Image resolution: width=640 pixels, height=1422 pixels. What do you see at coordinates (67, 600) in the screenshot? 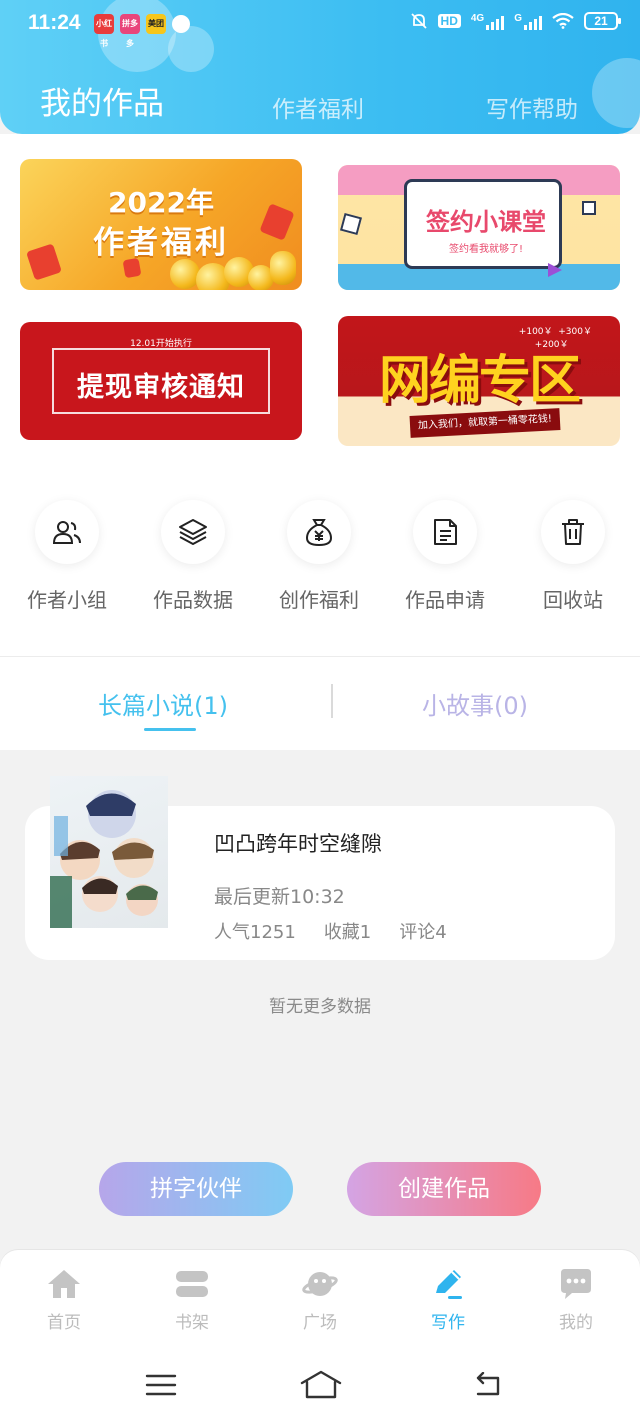
I see `func-label: 作者小组` at bounding box center [67, 600].